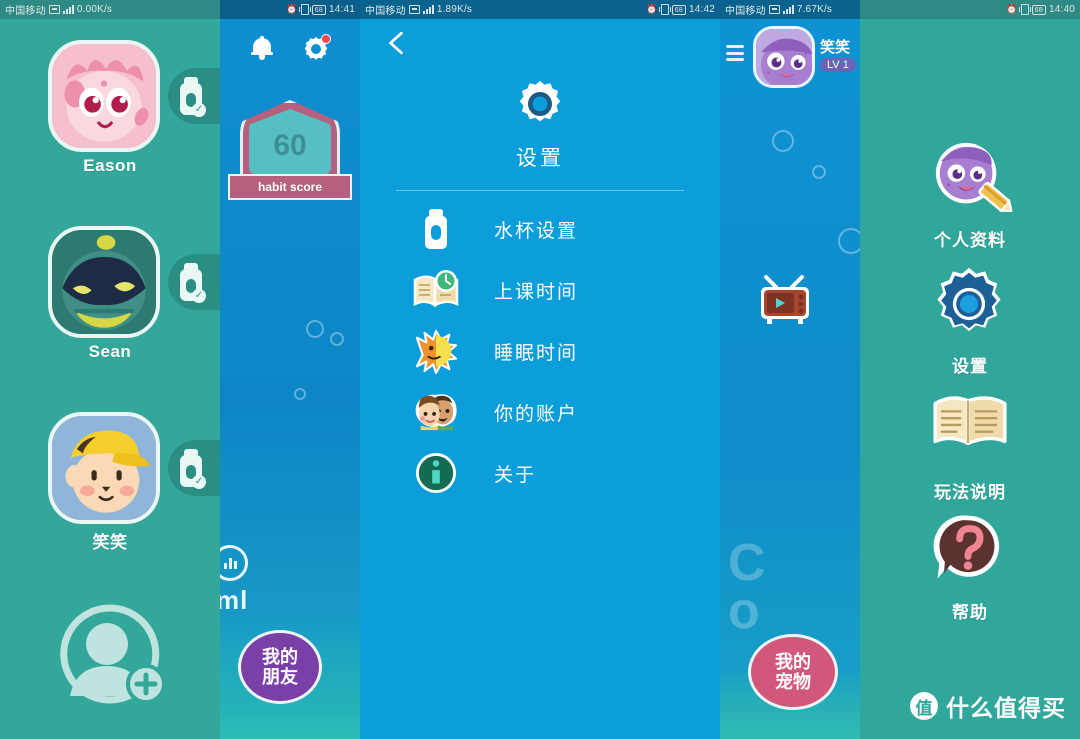 This screenshot has width=1080, height=739. Describe the element at coordinates (701, 9) in the screenshot. I see `statusbar-time: 14:42` at that location.